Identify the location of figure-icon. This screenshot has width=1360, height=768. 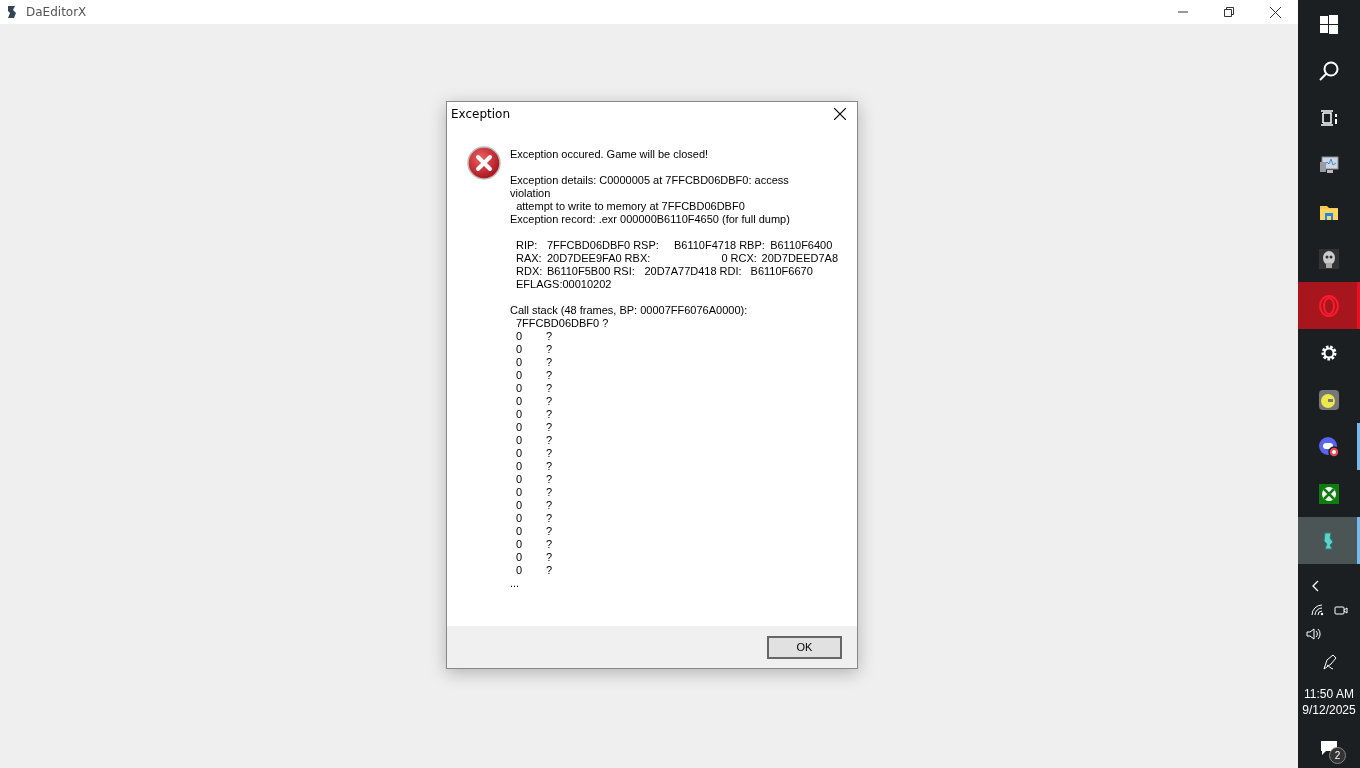
(12, 12).